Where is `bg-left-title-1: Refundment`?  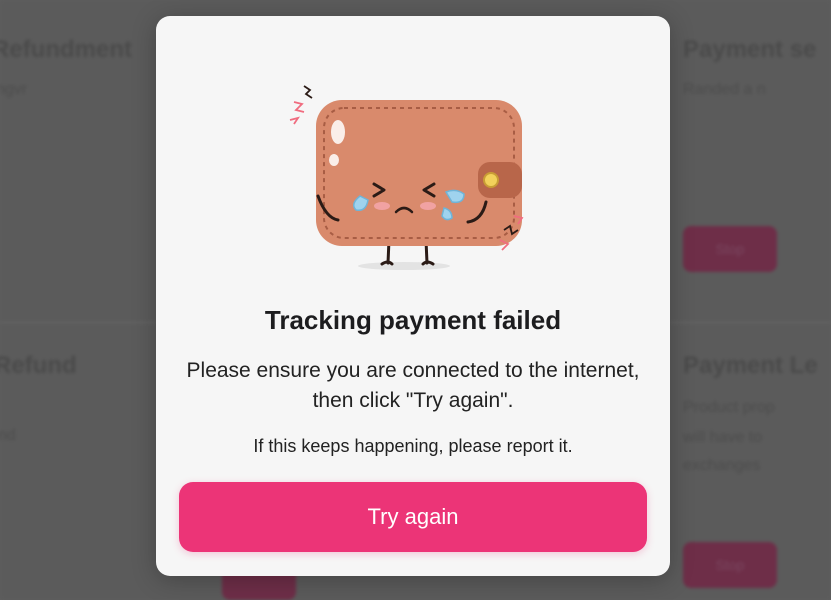 bg-left-title-1: Refundment is located at coordinates (66, 49).